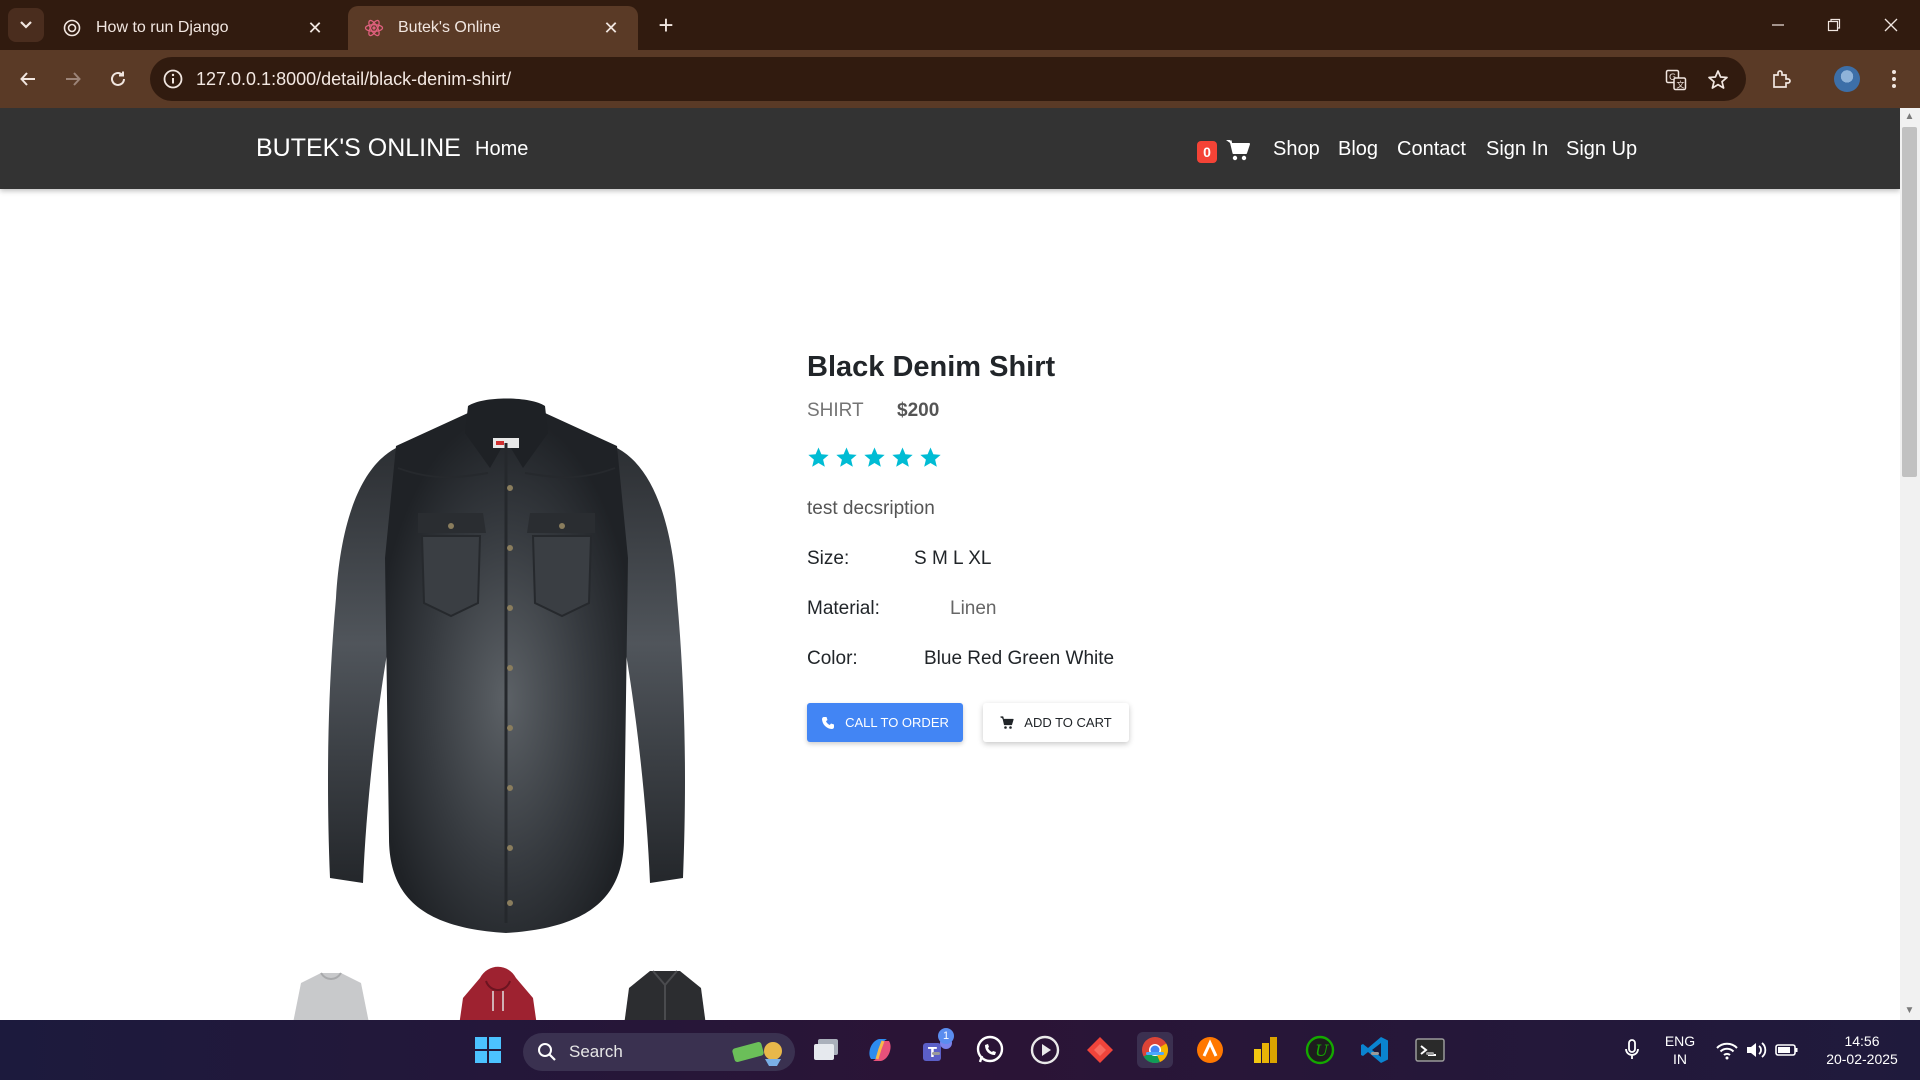 Image resolution: width=1920 pixels, height=1080 pixels. I want to click on tab-buteks-online: Butek's Online ✕, so click(493, 28).